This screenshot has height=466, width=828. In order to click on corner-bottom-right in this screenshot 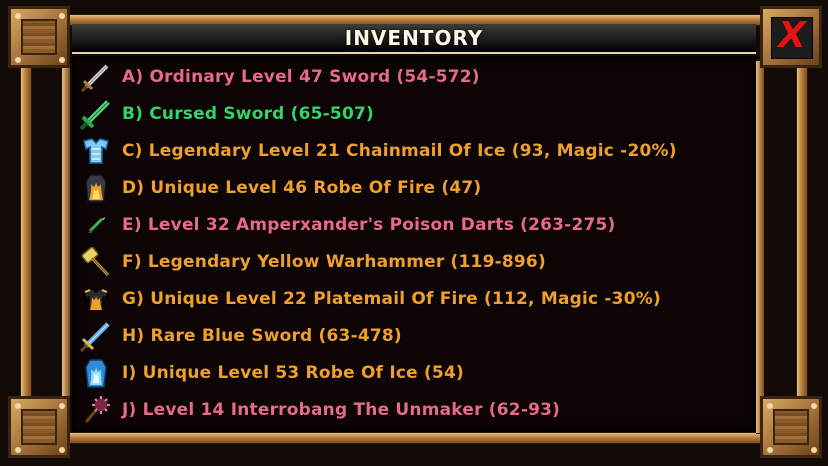, I will do `click(791, 427)`.